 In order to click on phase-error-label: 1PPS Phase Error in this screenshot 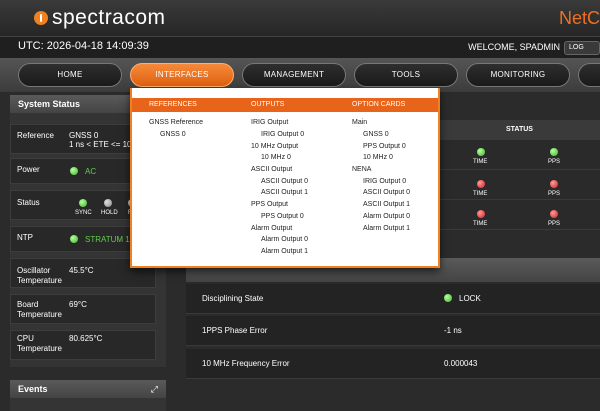, I will do `click(235, 330)`.